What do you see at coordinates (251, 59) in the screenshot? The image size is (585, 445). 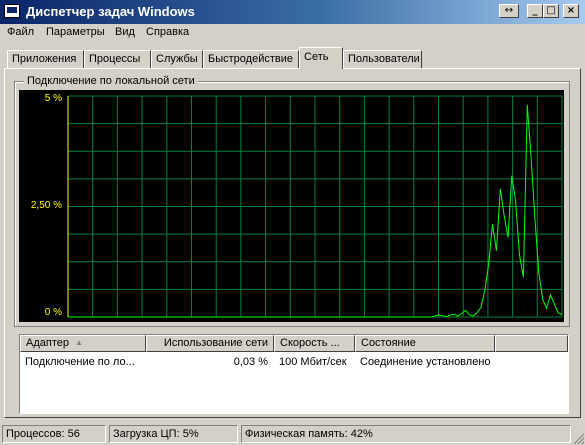 I see `tab-performance: Быстродействие` at bounding box center [251, 59].